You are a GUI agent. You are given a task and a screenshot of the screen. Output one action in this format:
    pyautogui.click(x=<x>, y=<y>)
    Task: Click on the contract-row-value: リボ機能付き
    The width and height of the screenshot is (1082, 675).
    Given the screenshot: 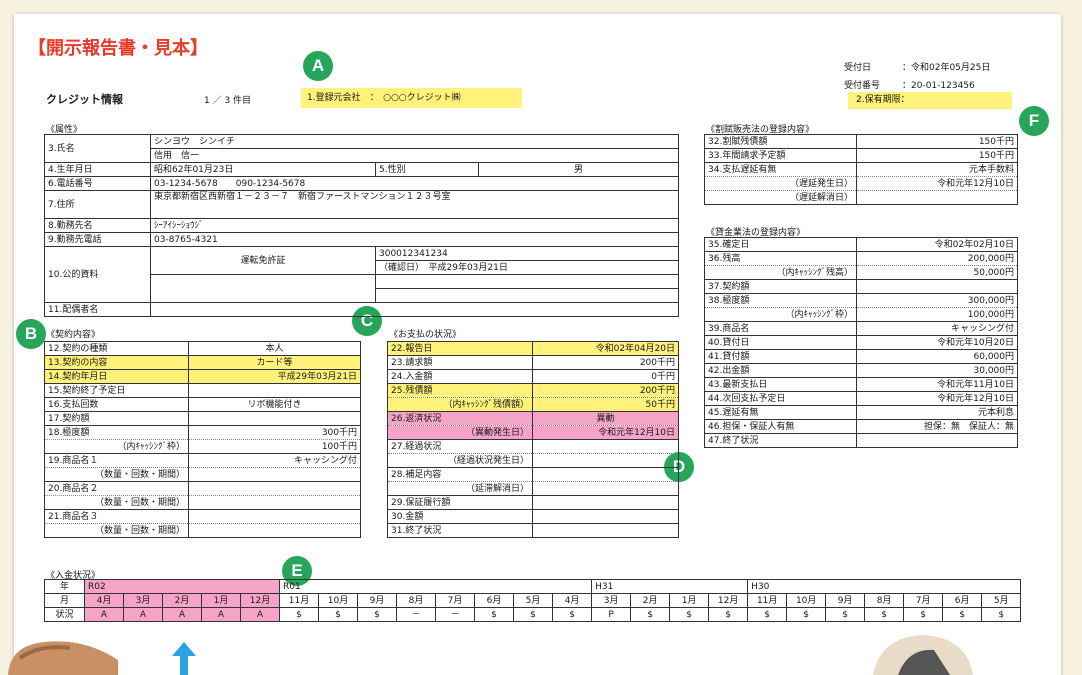 What is the action you would take?
    pyautogui.click(x=274, y=404)
    